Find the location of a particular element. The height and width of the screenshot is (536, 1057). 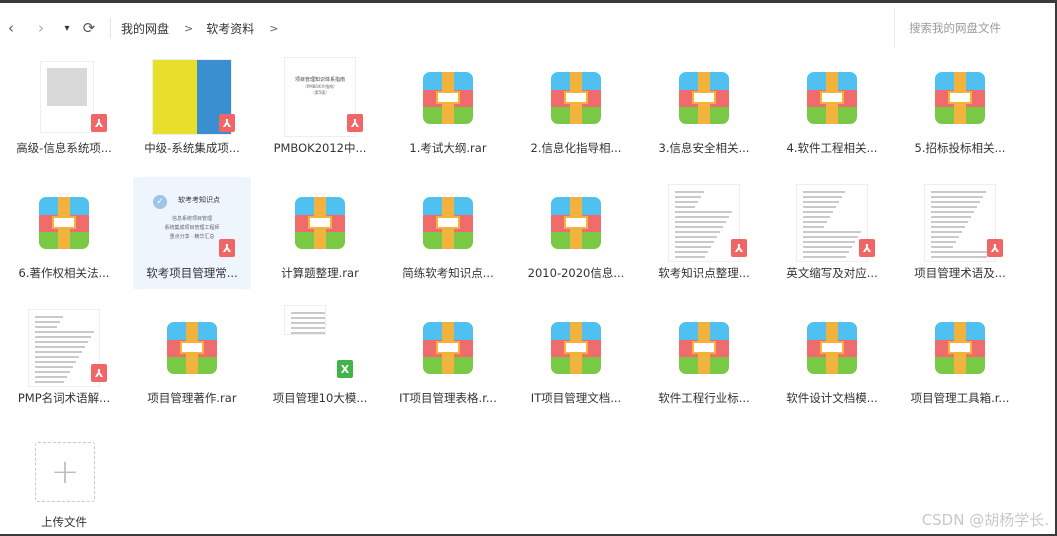

pdf-thumbnail: ✓ 软考考知识点 信息系统项目管理 系统集成项目管理工程师 重点分享 · 精华汇总 ⅄ is located at coordinates (192, 222).